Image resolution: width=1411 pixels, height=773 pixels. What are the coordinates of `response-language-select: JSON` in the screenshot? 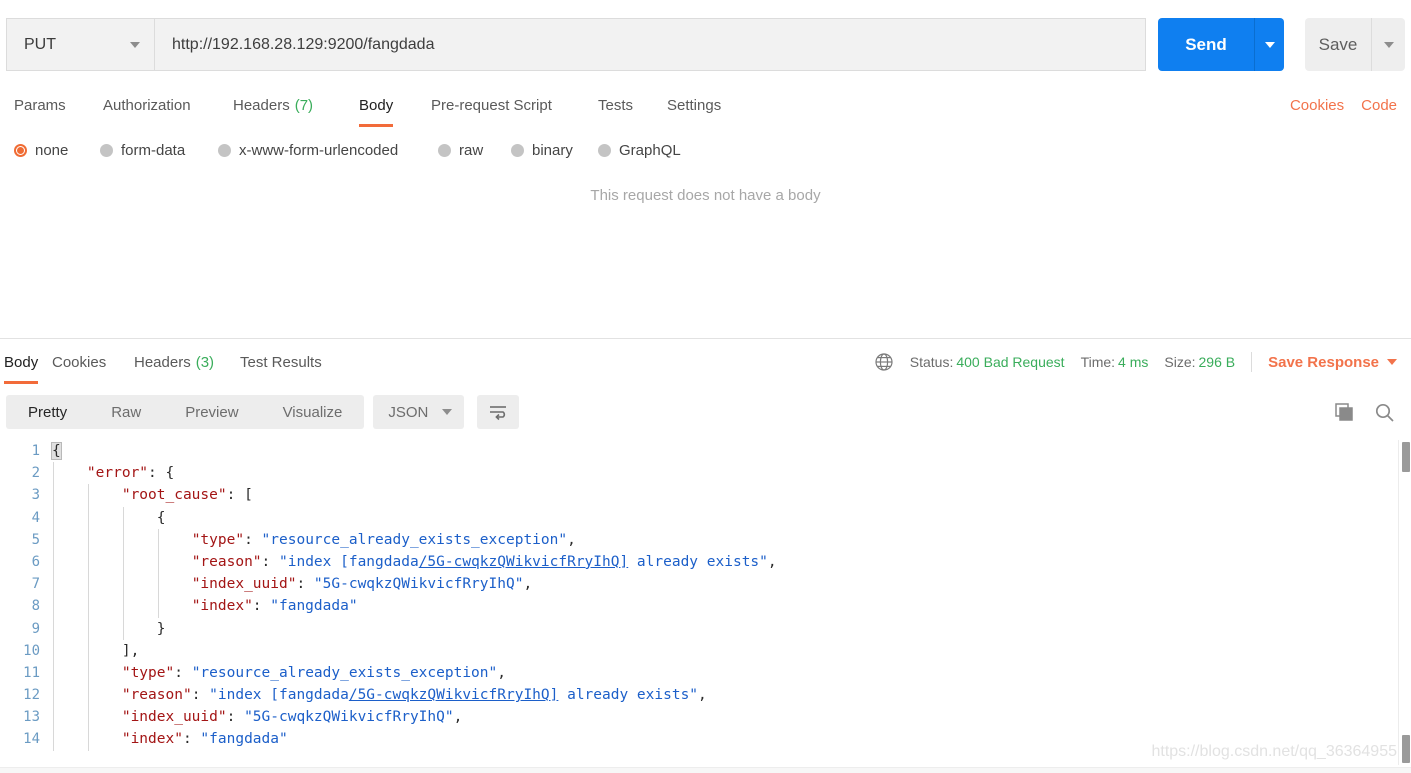 It's located at (419, 412).